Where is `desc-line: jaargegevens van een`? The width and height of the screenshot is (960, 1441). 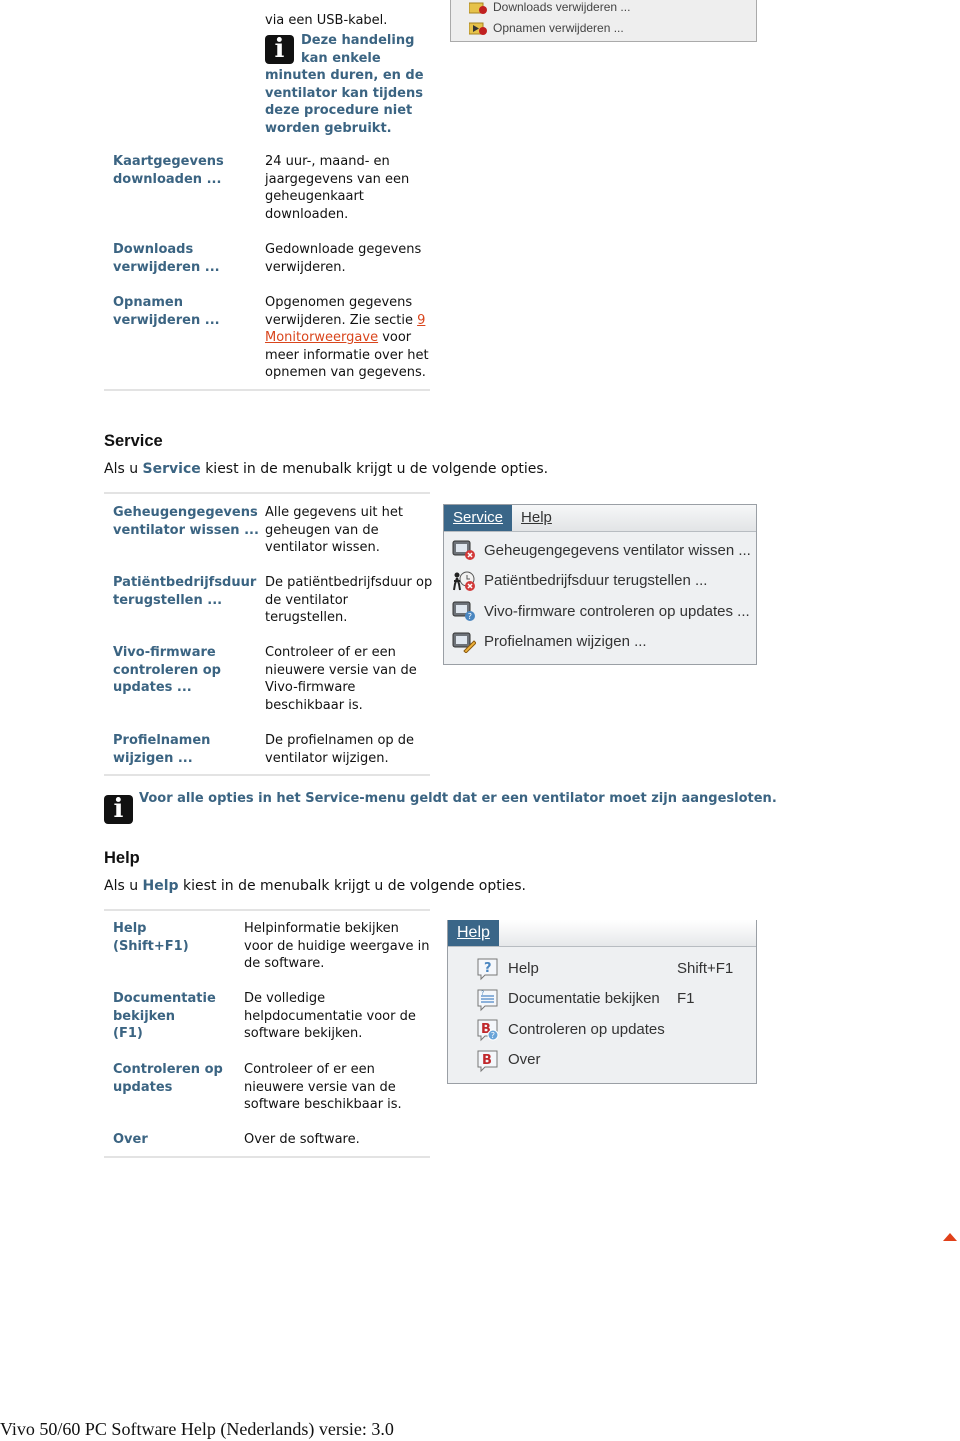
desc-line: jaargegevens van een is located at coordinates (337, 179).